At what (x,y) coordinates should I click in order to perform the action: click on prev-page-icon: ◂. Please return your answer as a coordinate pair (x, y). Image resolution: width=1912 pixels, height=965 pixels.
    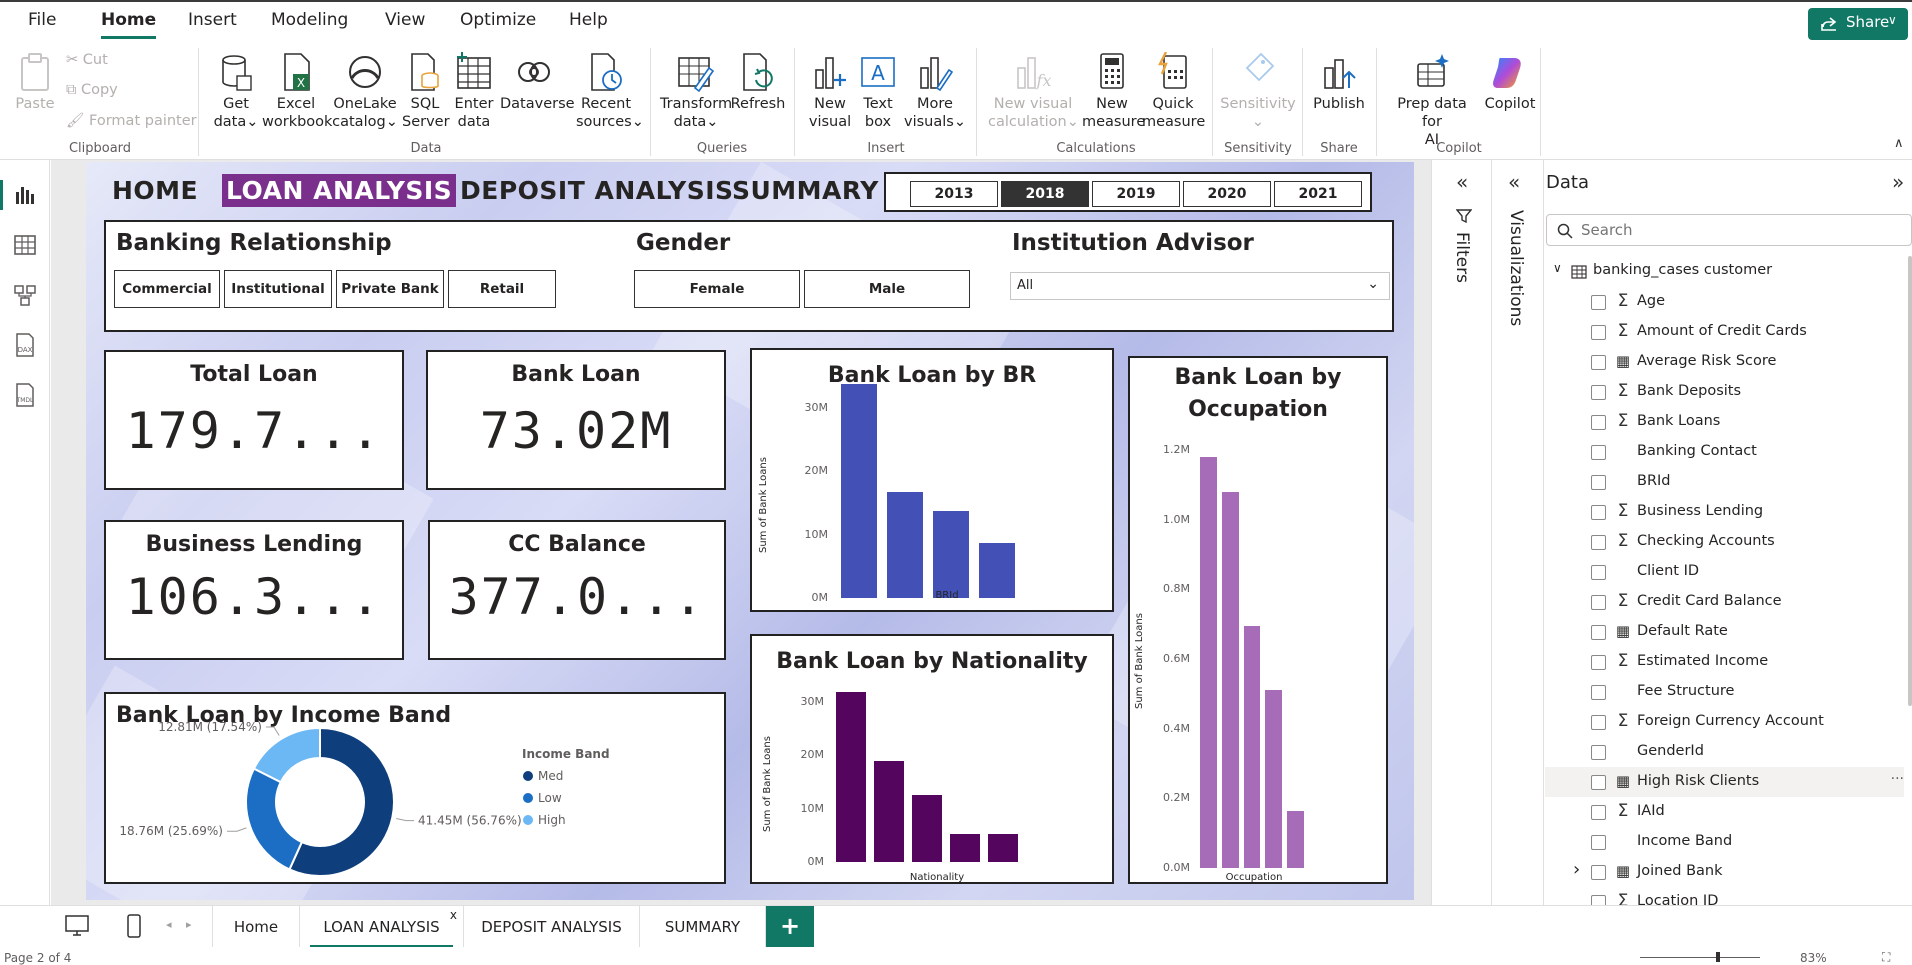
    Looking at the image, I should click on (169, 924).